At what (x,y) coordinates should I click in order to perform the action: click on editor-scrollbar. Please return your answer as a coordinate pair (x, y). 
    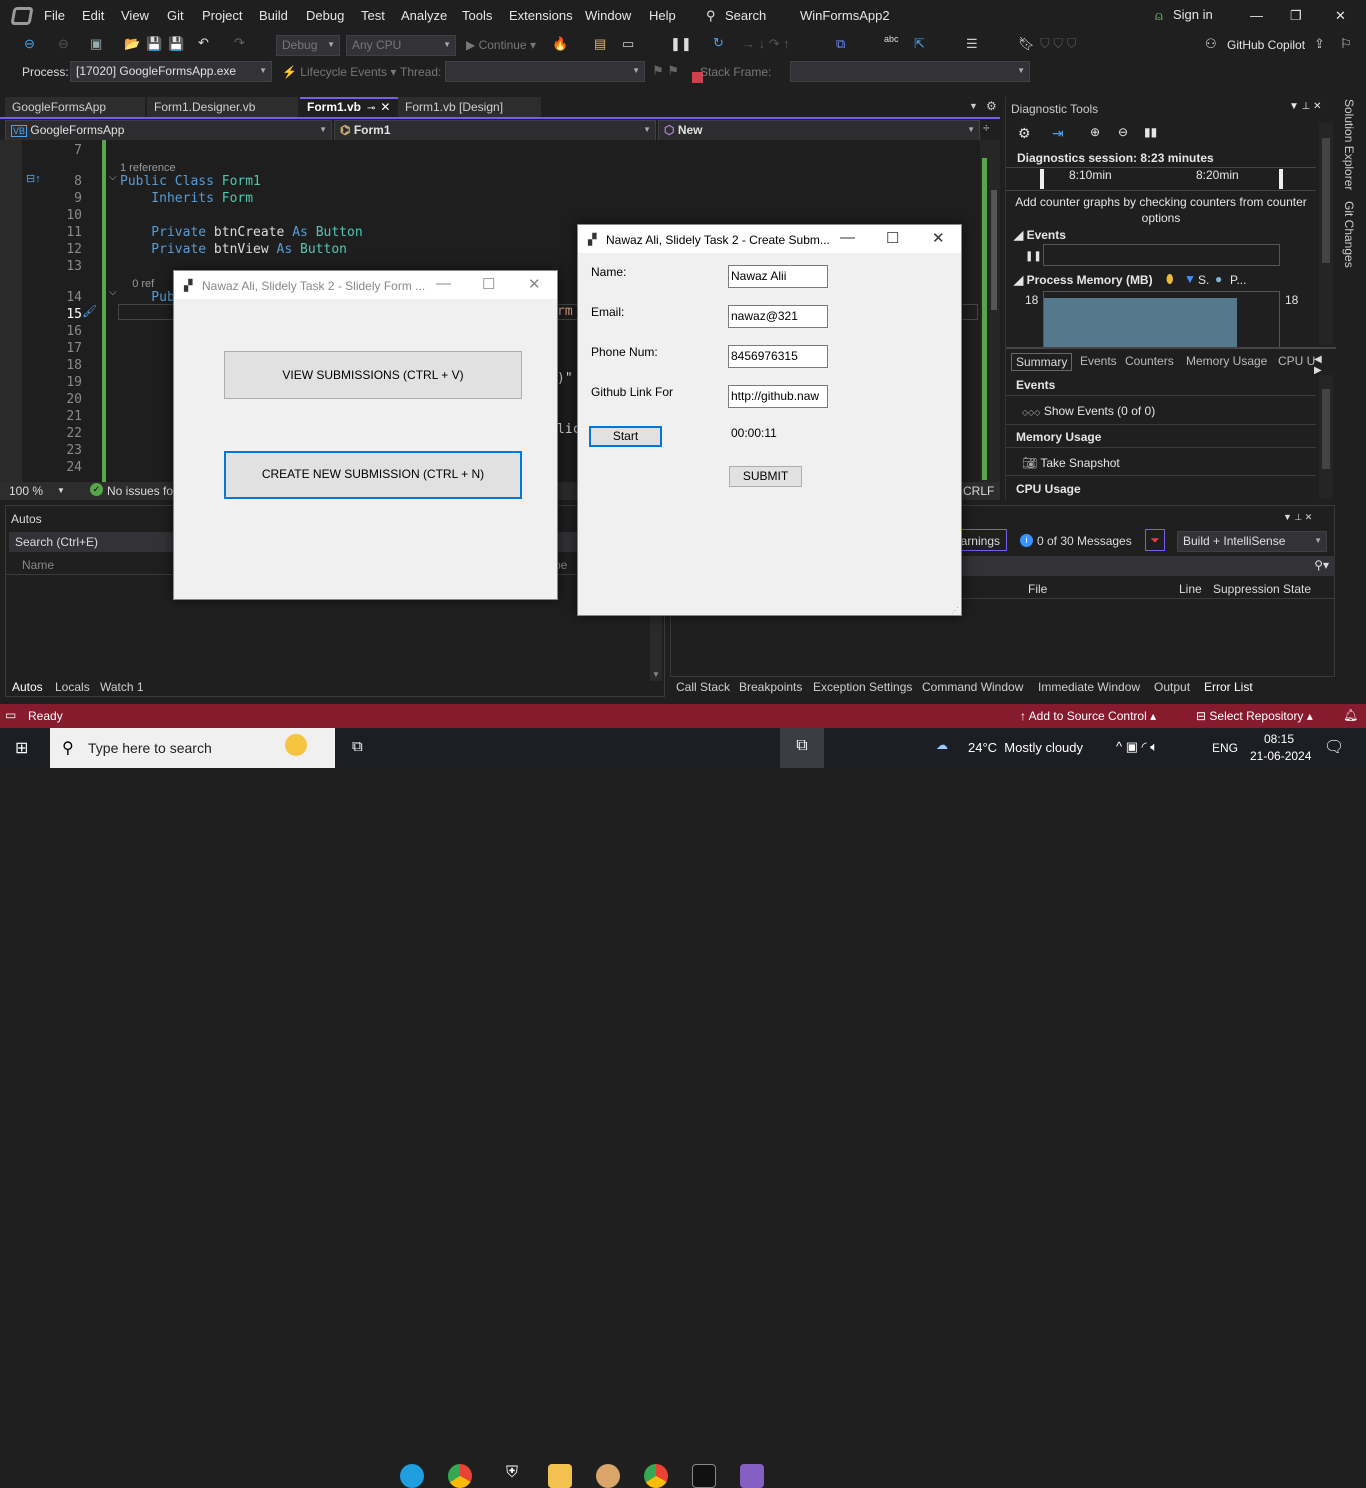
    Looking at the image, I should click on (990, 311).